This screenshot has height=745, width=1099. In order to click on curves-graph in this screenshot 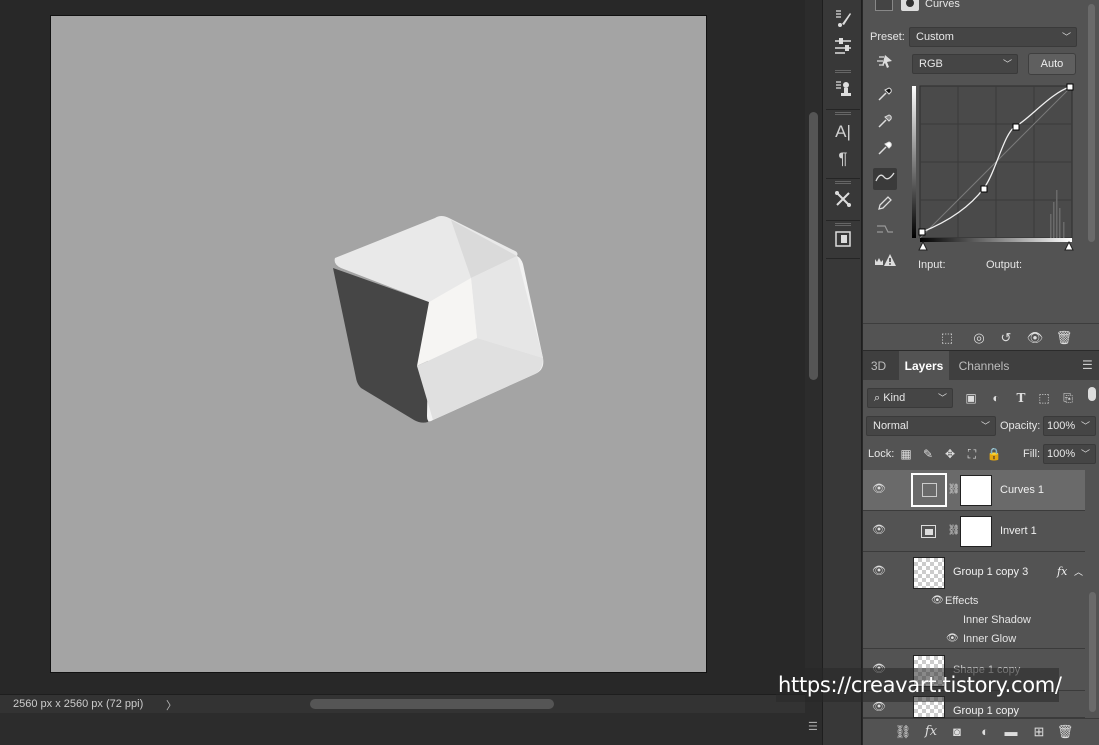, I will do `click(993, 168)`.